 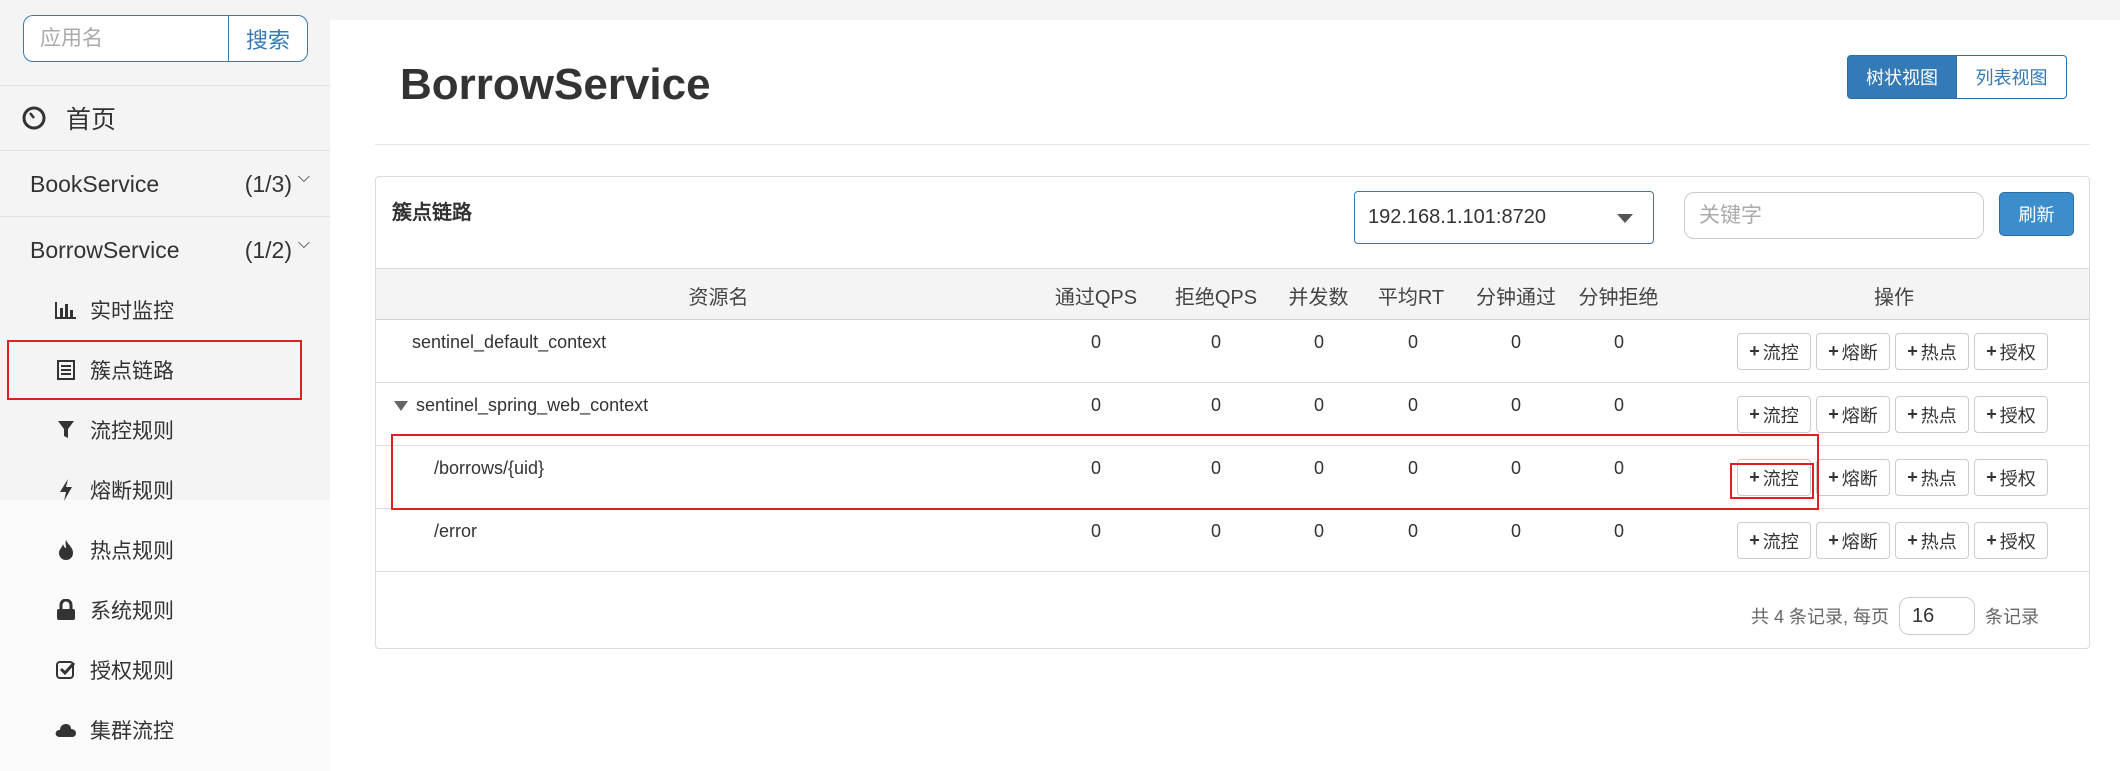 I want to click on machine-select-value: 192.168.1.101:8720, so click(x=1457, y=217).